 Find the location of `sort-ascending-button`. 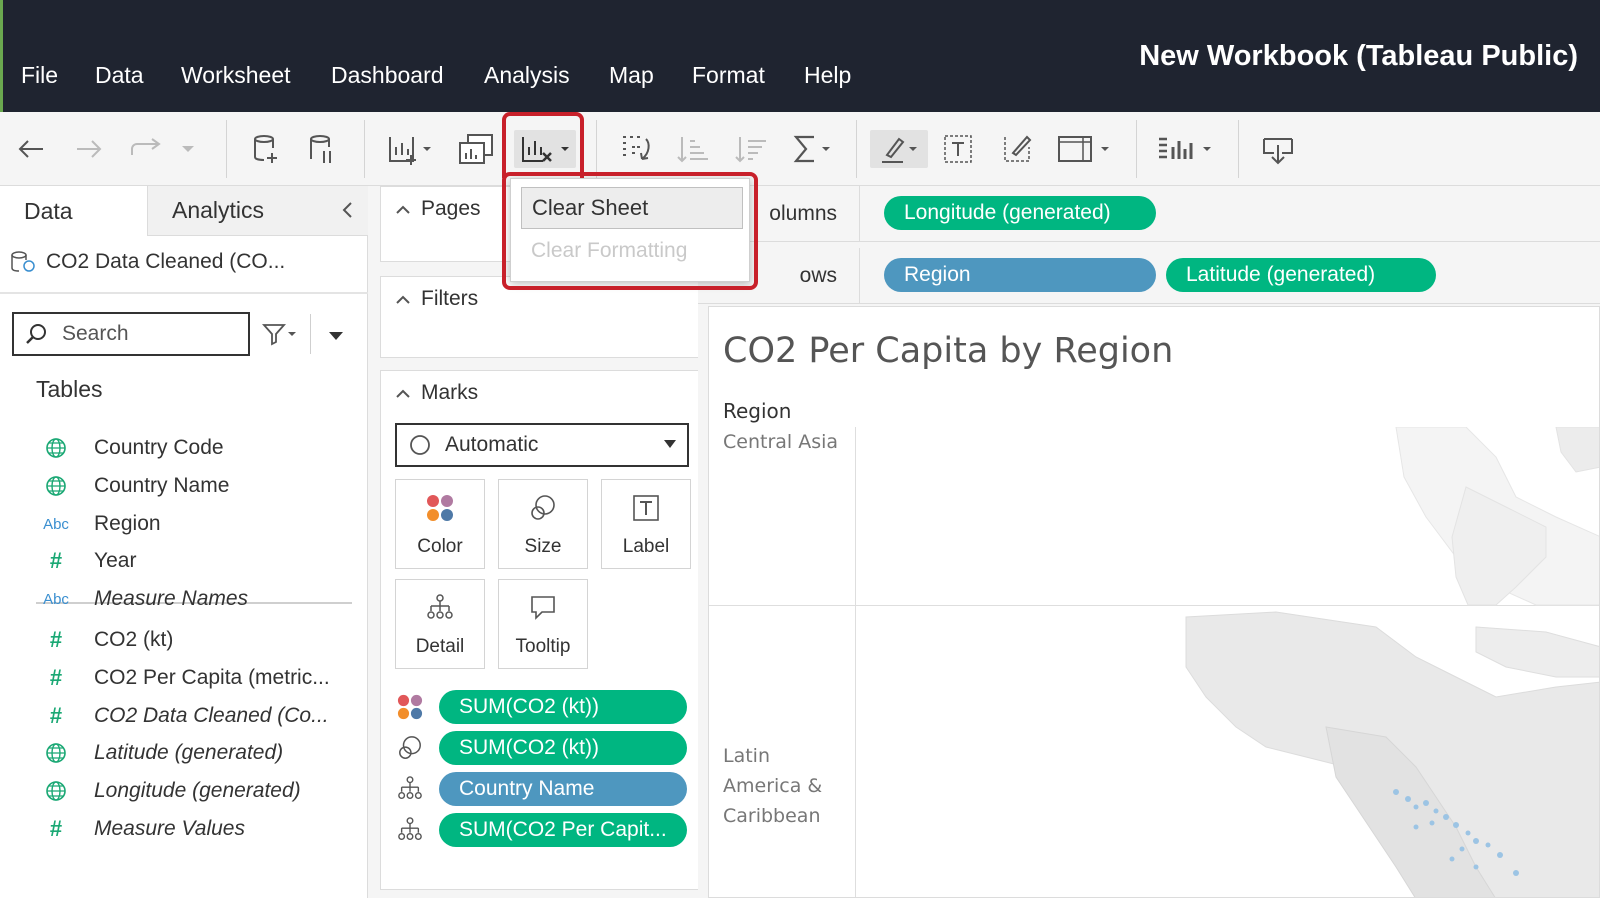

sort-ascending-button is located at coordinates (694, 149).